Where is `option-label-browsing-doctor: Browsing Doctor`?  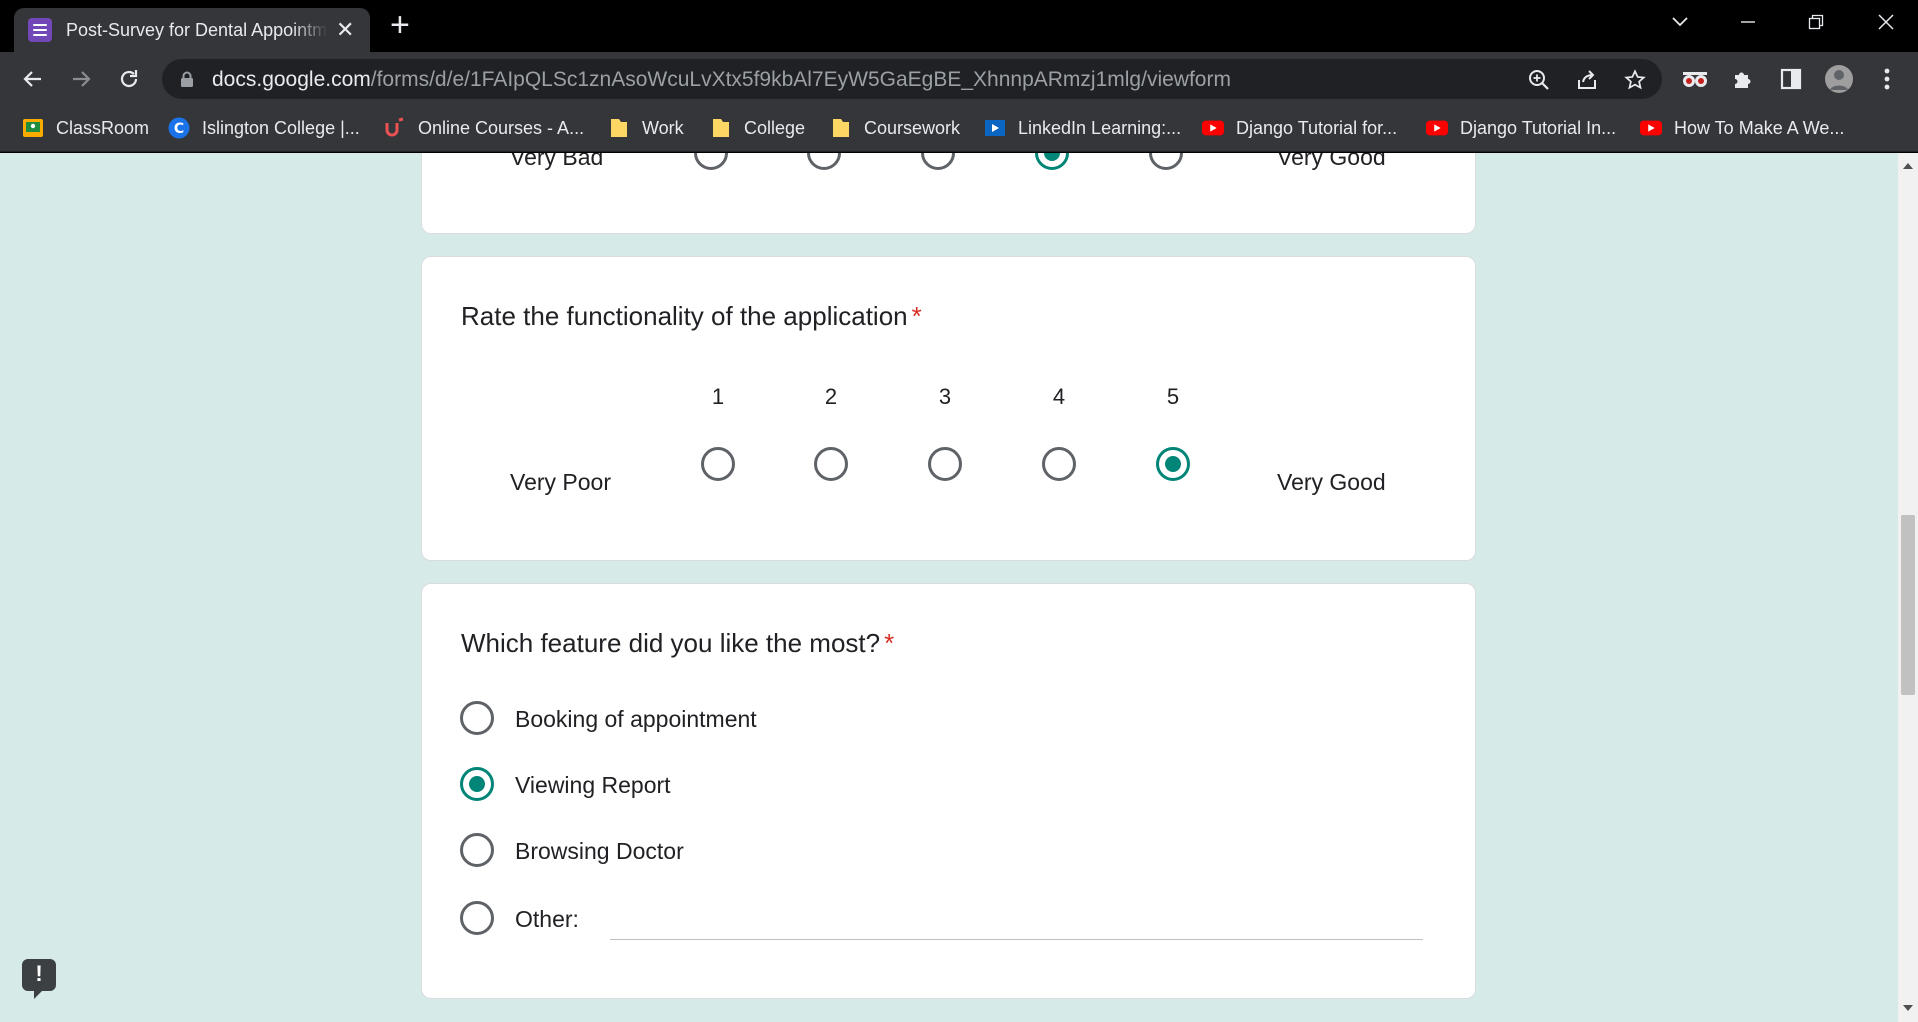 option-label-browsing-doctor: Browsing Doctor is located at coordinates (599, 851).